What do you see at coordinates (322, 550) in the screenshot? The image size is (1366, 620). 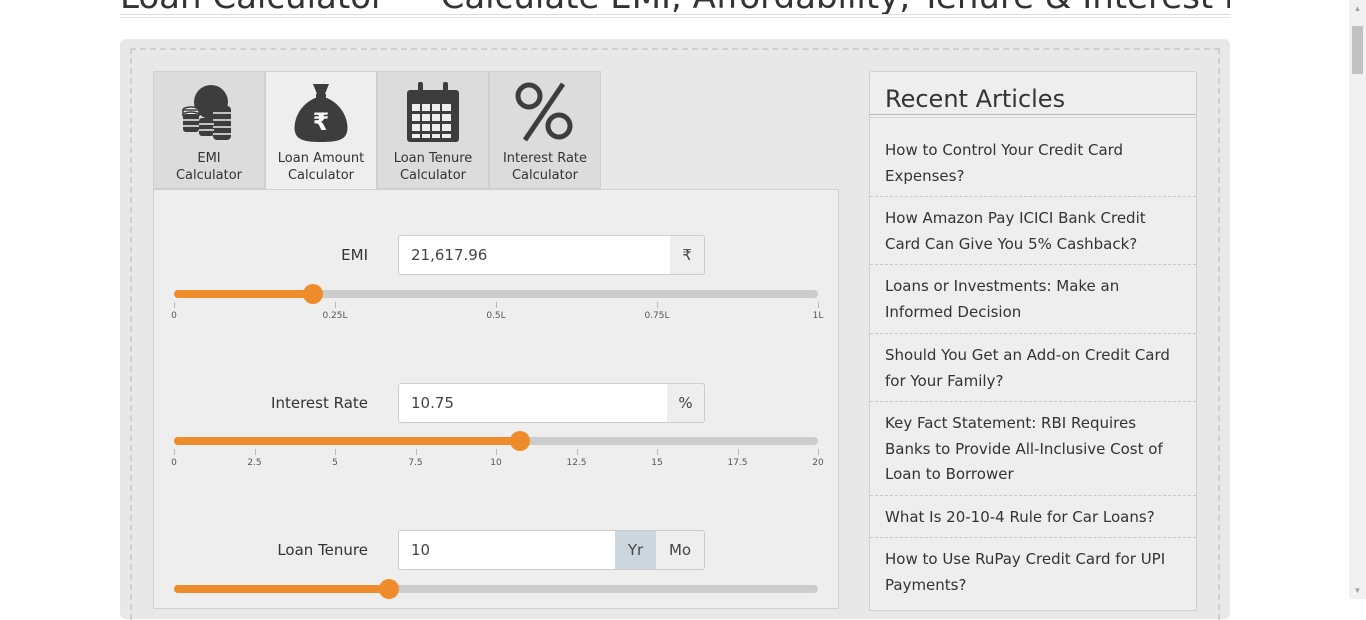 I see `loan-tenure-label: Loan Tenure` at bounding box center [322, 550].